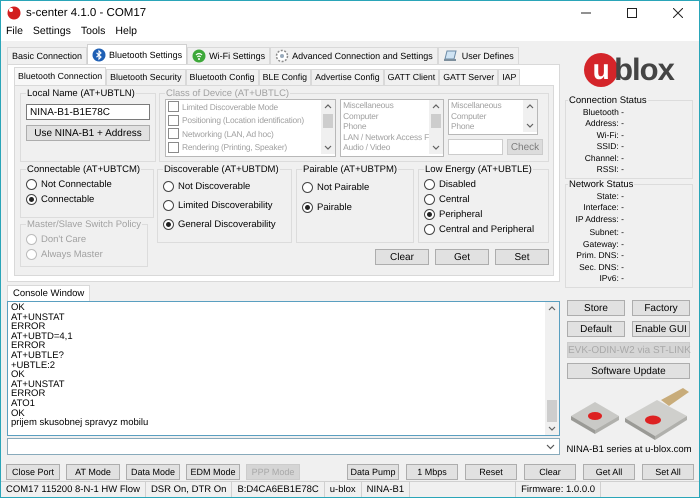  I want to click on mode-button: Close Port, so click(33, 472).